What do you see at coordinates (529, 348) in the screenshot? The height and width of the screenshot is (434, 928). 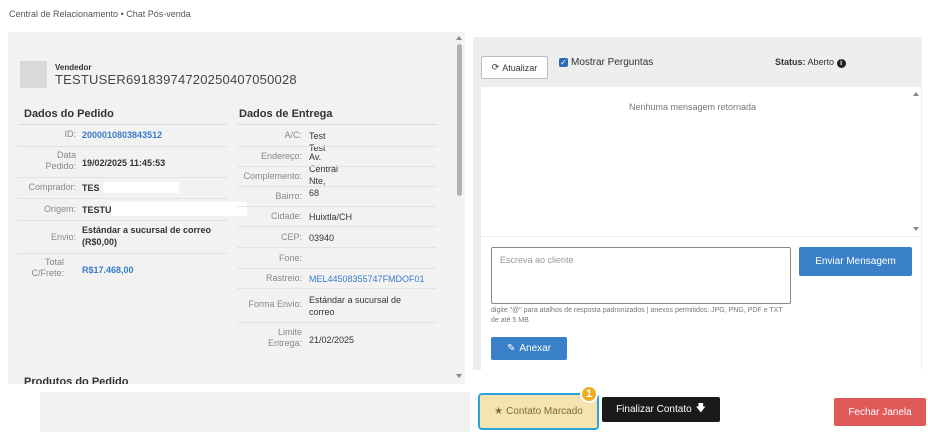 I see `attach-button: ✎ Anexar` at bounding box center [529, 348].